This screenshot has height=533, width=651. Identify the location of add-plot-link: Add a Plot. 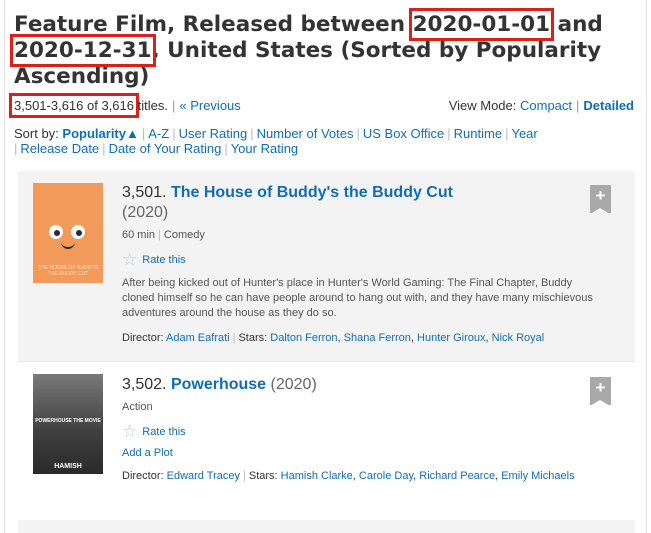
(147, 453).